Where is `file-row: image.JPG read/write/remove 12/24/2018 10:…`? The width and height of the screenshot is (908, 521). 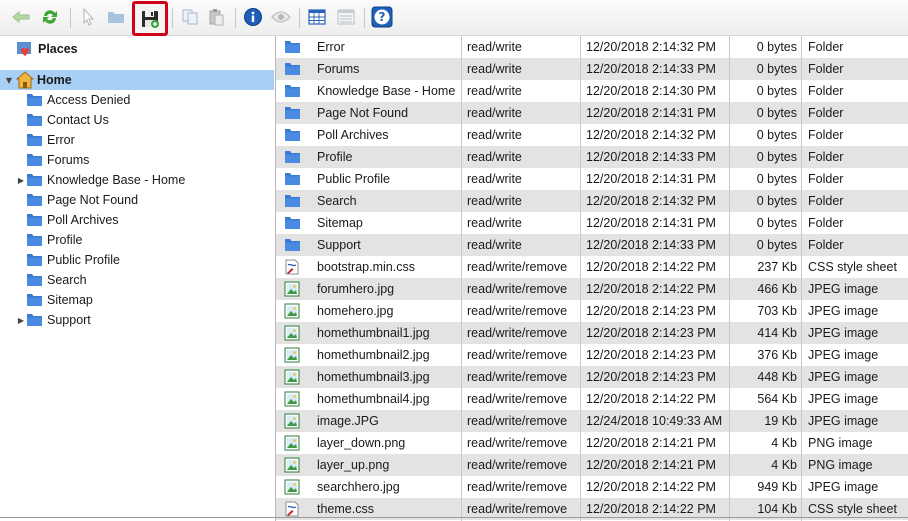 file-row: image.JPG read/write/remove 12/24/2018 10:… is located at coordinates (592, 421).